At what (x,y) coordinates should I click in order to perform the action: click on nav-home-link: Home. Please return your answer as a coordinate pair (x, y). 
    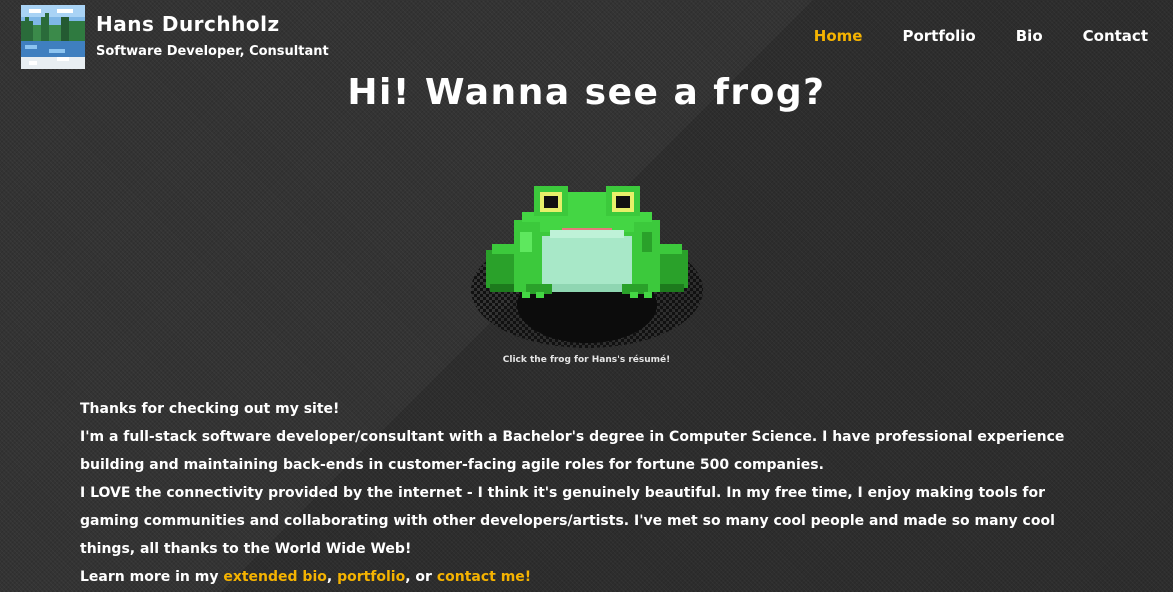
    Looking at the image, I should click on (838, 36).